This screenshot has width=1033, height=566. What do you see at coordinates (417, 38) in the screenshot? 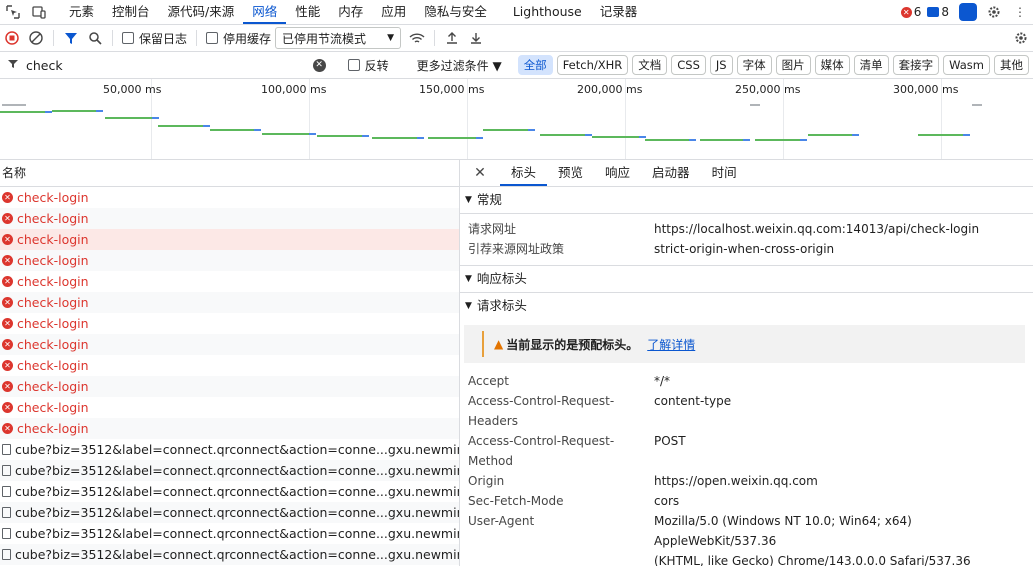
I see `network-conditions-wifi-icon` at bounding box center [417, 38].